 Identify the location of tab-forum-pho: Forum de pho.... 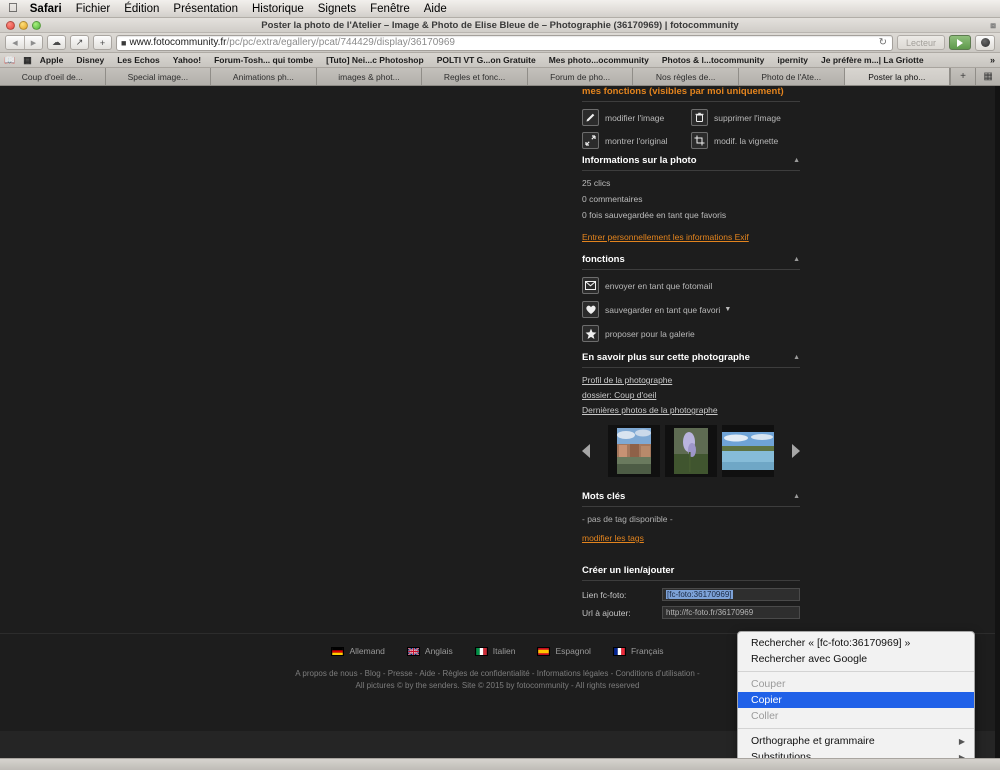
(580, 76).